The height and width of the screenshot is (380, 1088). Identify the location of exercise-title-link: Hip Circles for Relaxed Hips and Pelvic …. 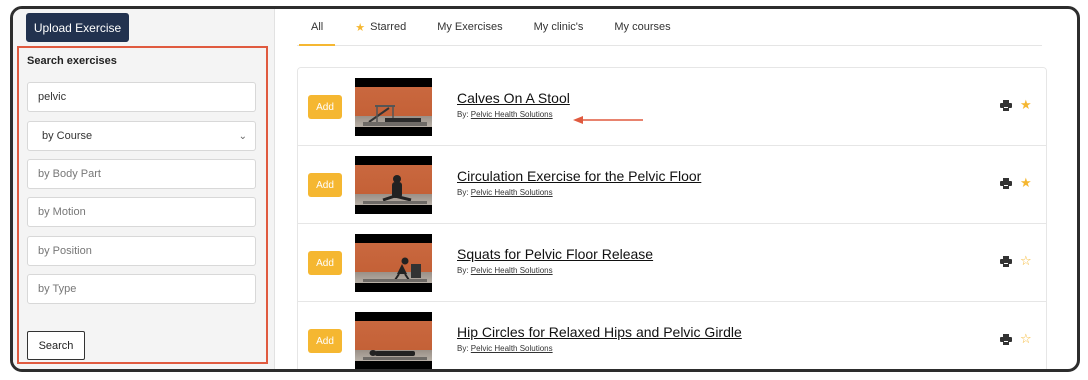
(599, 332).